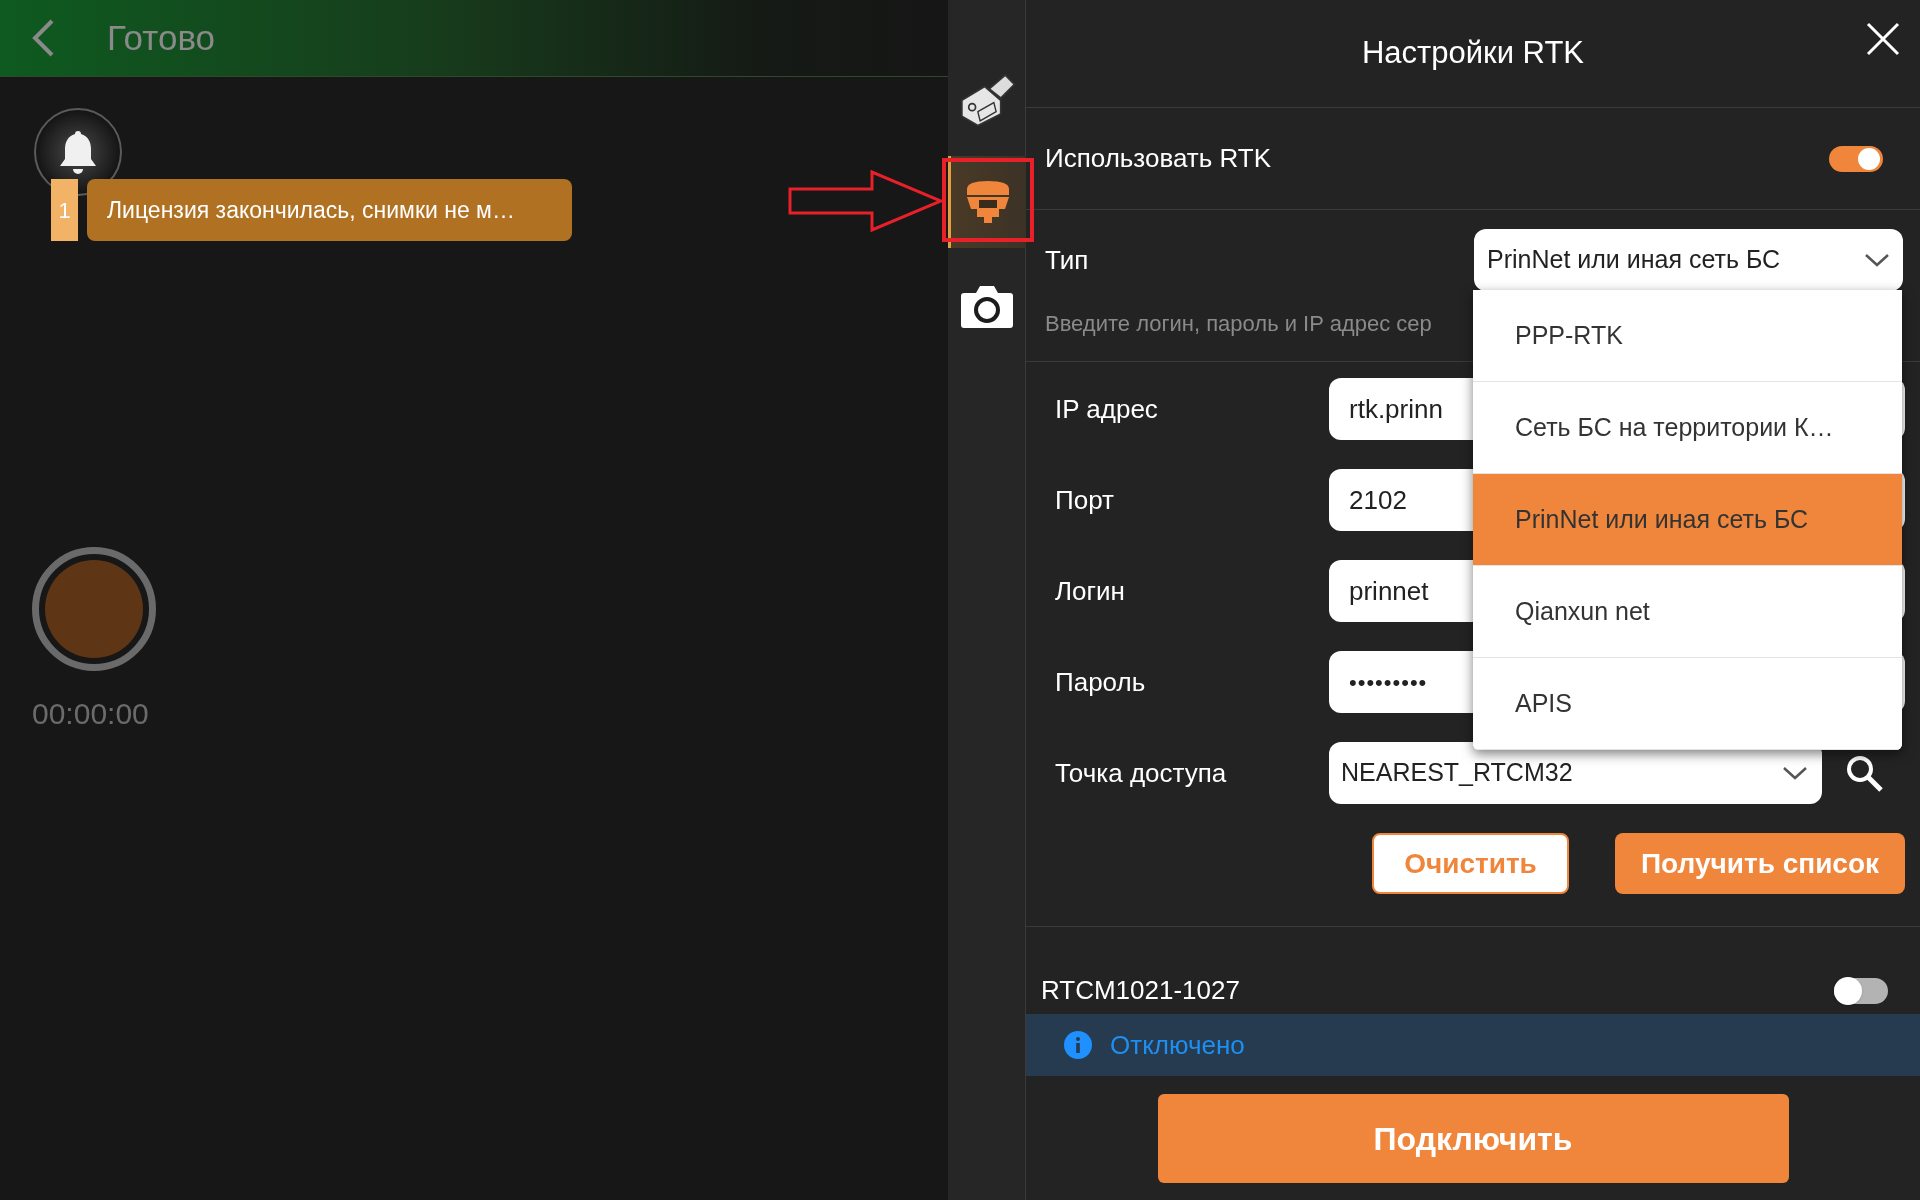 The height and width of the screenshot is (1200, 1920). I want to click on close-icon, so click(1883, 39).